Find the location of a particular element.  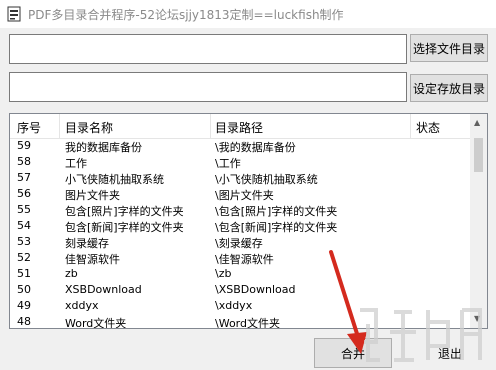

table-row: 50 XSBDownload \XSBDownload is located at coordinates (240, 290).